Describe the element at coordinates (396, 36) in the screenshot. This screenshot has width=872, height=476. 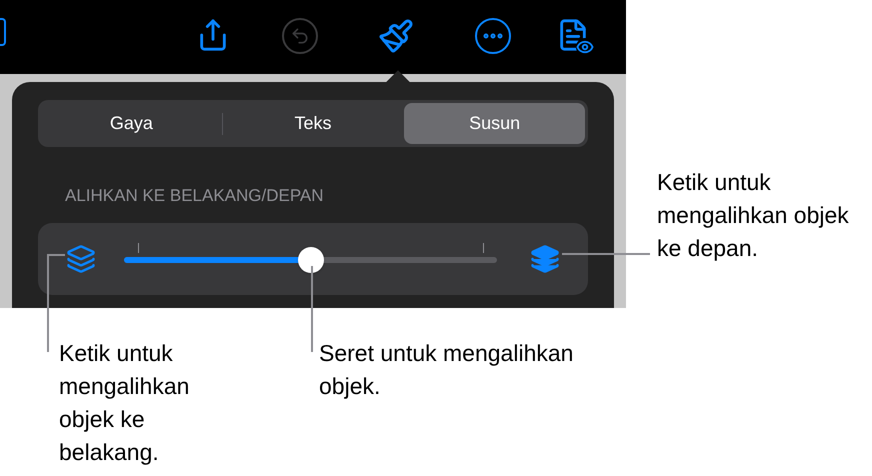
I see `paintbrush-icon` at that location.